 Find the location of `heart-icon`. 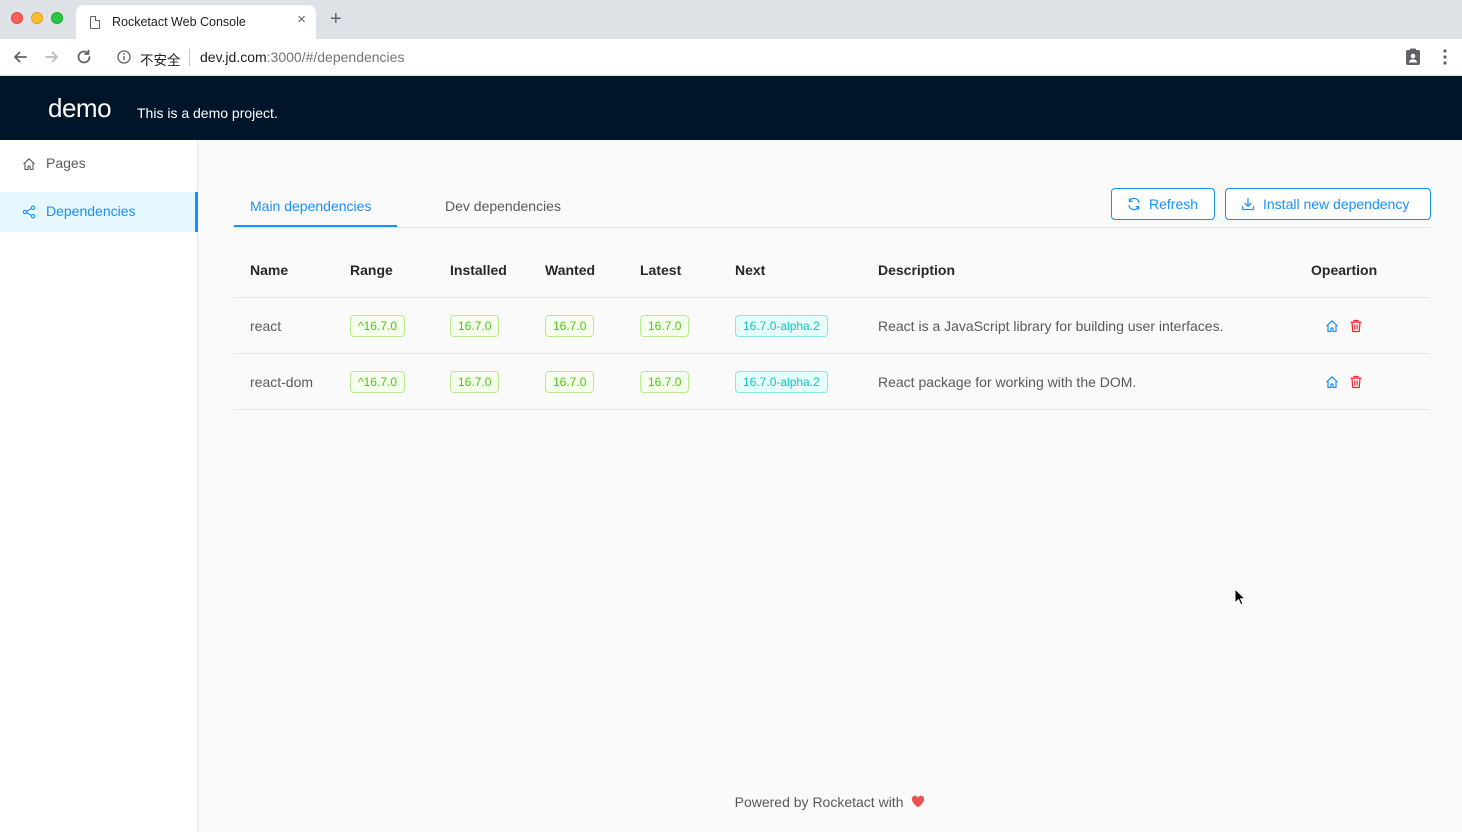

heart-icon is located at coordinates (918, 801).